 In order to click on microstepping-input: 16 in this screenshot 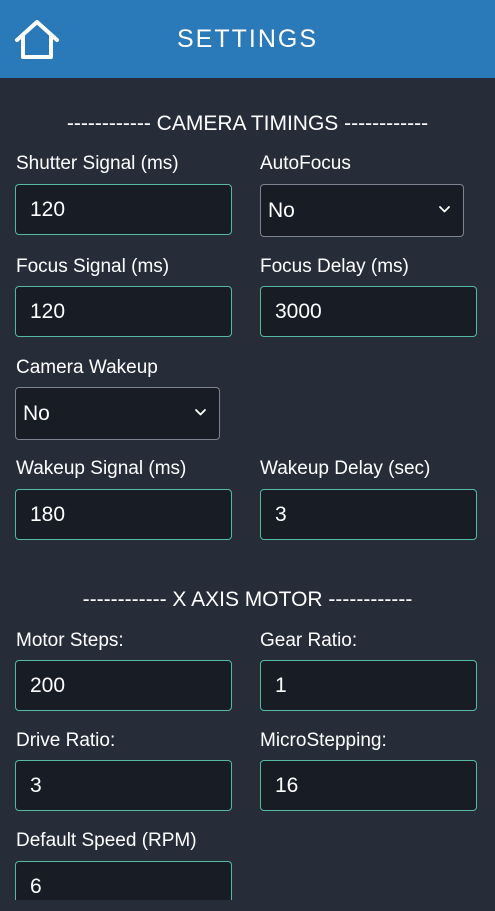, I will do `click(368, 785)`.